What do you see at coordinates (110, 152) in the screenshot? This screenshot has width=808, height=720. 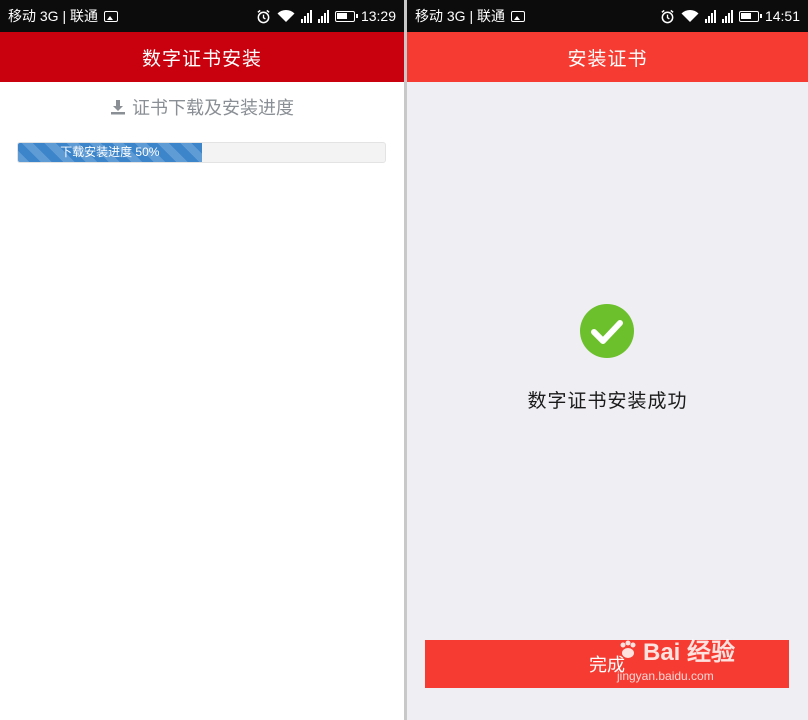 I see `progress-fill: 下载安装进度 50%` at bounding box center [110, 152].